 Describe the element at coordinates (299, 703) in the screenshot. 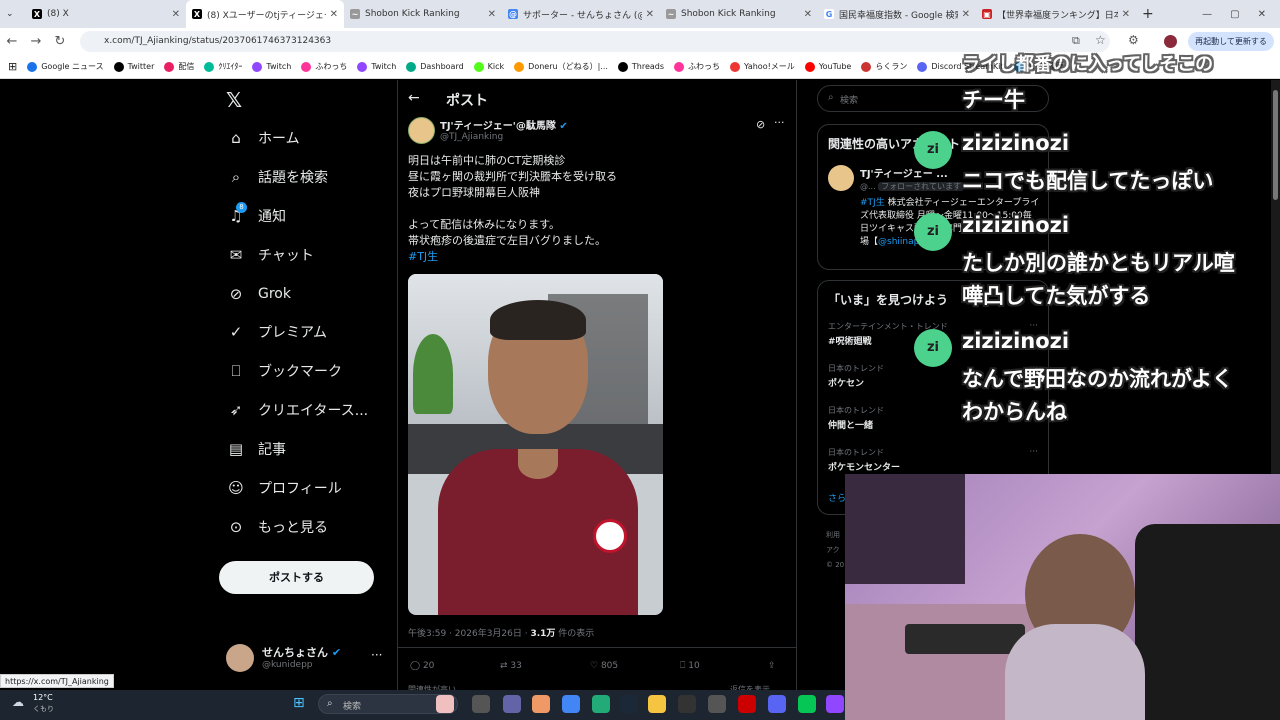

I see `windows-start-icon: ⊞` at that location.